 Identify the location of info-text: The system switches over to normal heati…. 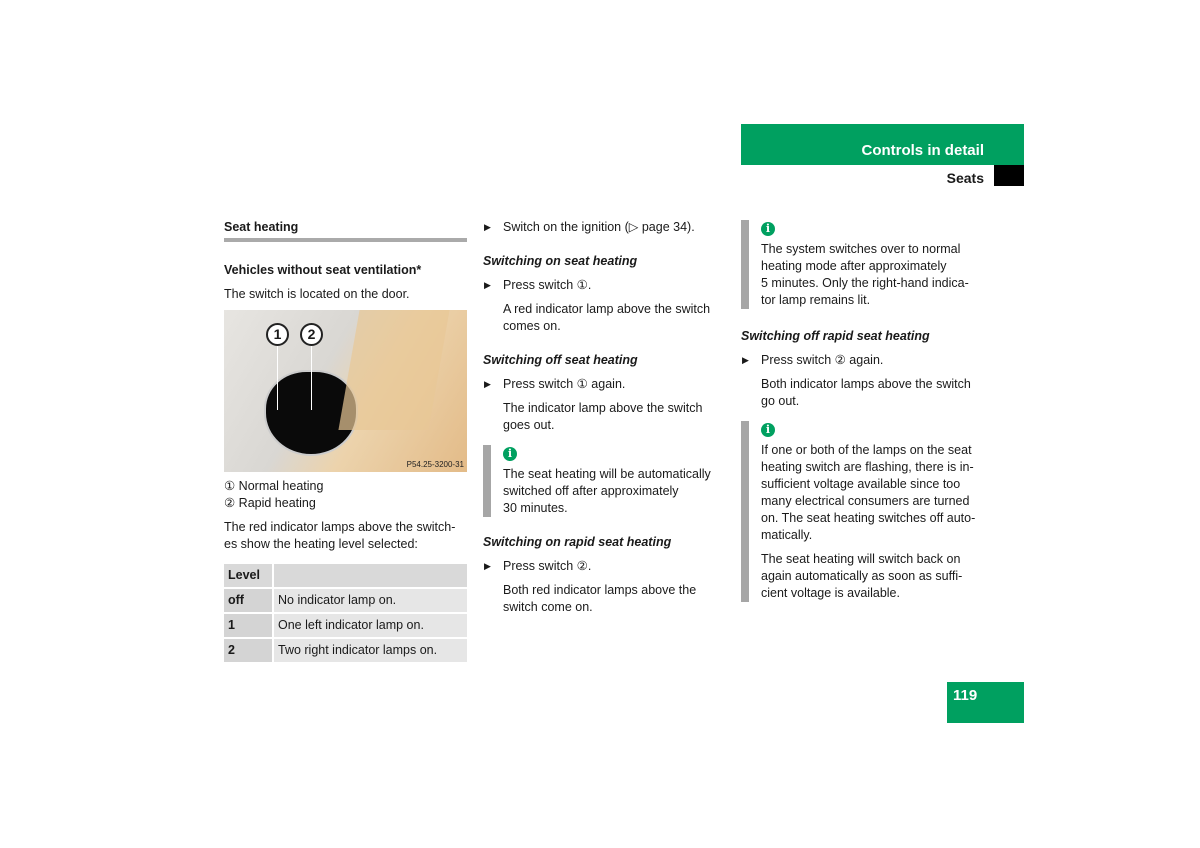
(865, 274).